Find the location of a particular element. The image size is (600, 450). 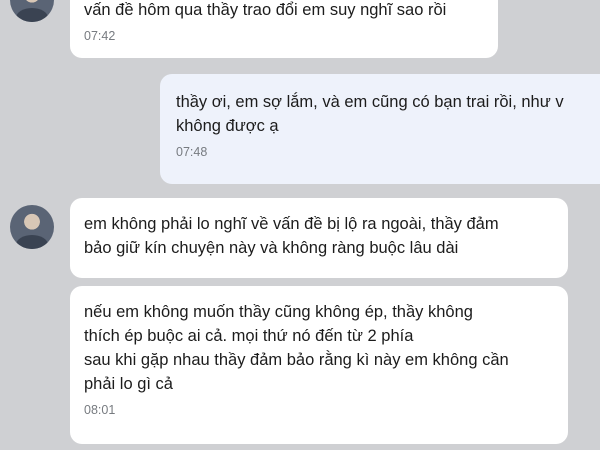

message-time: 07:42 is located at coordinates (100, 36).